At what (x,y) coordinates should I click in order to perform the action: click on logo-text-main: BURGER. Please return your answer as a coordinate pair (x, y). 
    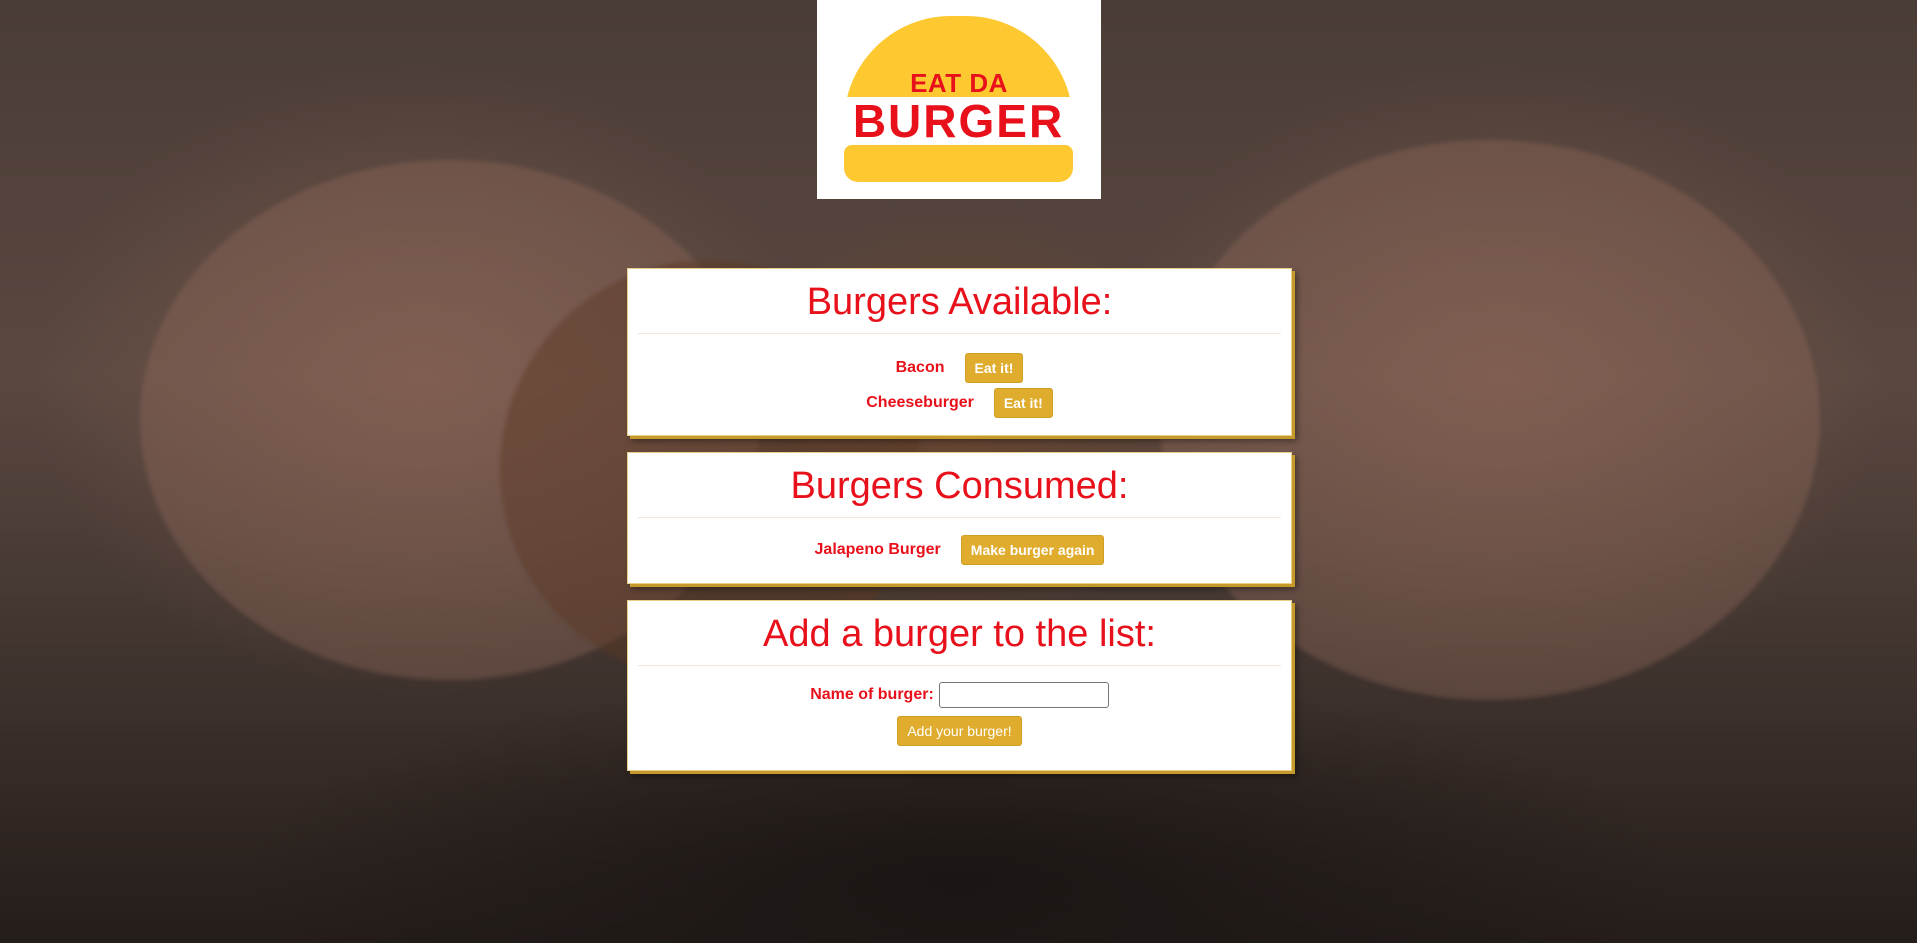
    Looking at the image, I should click on (958, 121).